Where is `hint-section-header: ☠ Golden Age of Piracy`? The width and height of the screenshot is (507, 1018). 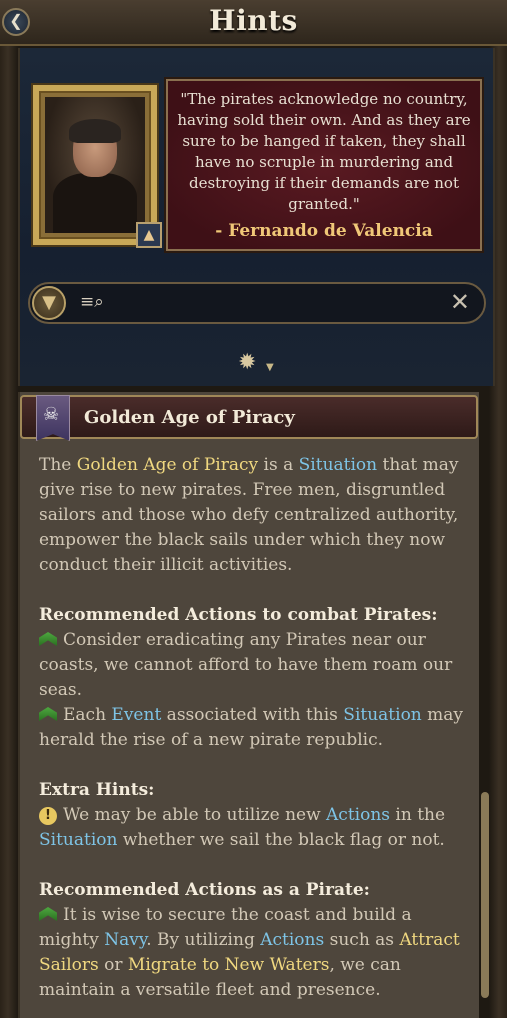
hint-section-header: ☠ Golden Age of Piracy is located at coordinates (249, 418).